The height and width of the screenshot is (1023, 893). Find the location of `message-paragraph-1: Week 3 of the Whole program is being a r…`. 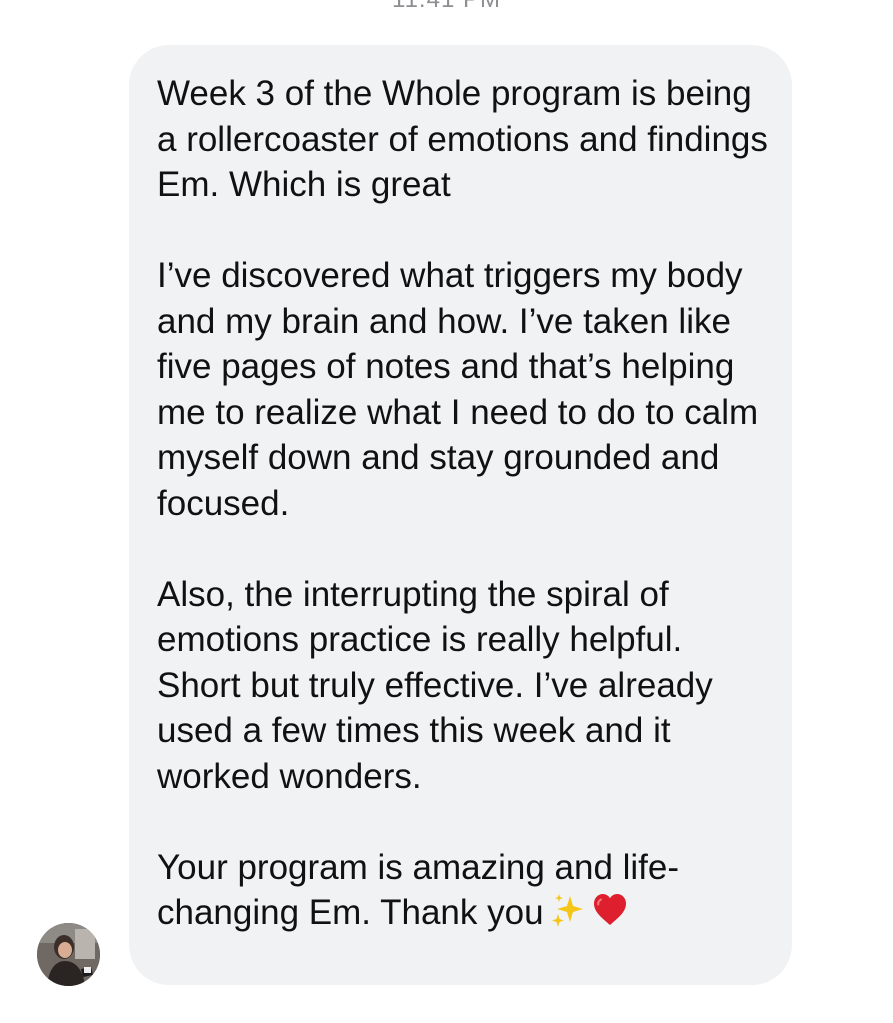

message-paragraph-1: Week 3 of the Whole program is being a r… is located at coordinates (462, 139).